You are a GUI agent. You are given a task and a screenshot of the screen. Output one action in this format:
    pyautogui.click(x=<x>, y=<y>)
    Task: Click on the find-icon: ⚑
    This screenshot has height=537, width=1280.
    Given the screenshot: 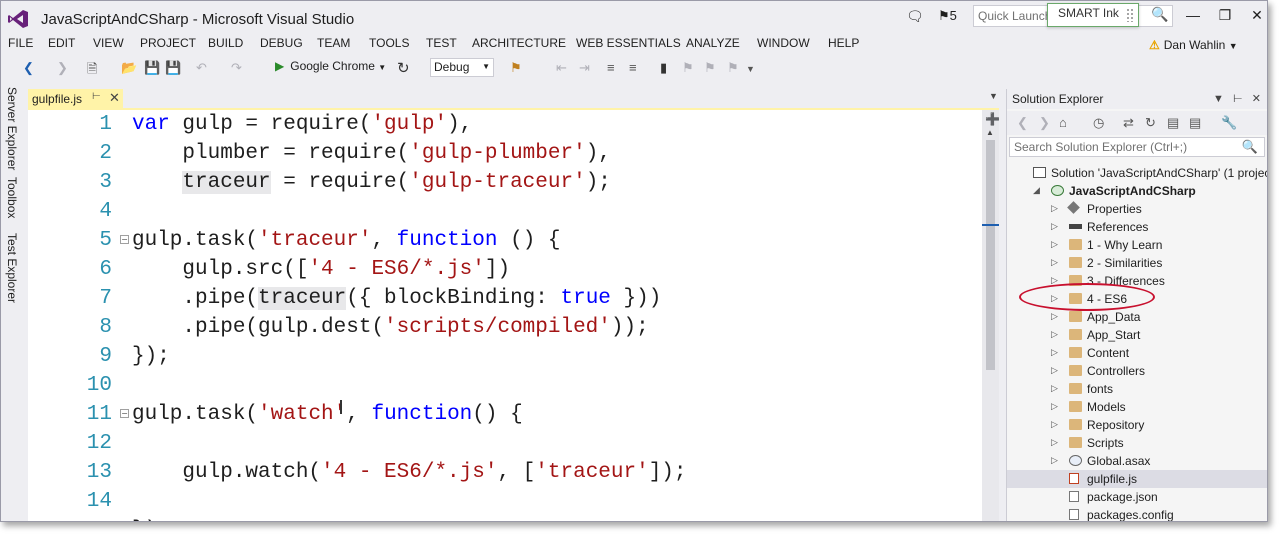 What is the action you would take?
    pyautogui.click(x=516, y=68)
    